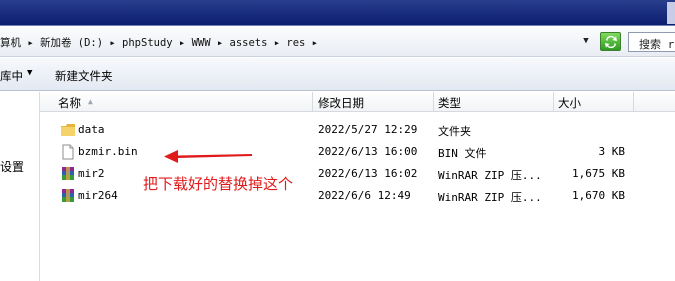 Image resolution: width=675 pixels, height=281 pixels. Describe the element at coordinates (84, 76) in the screenshot. I see `new-folder-button: 新建文件夹` at that location.